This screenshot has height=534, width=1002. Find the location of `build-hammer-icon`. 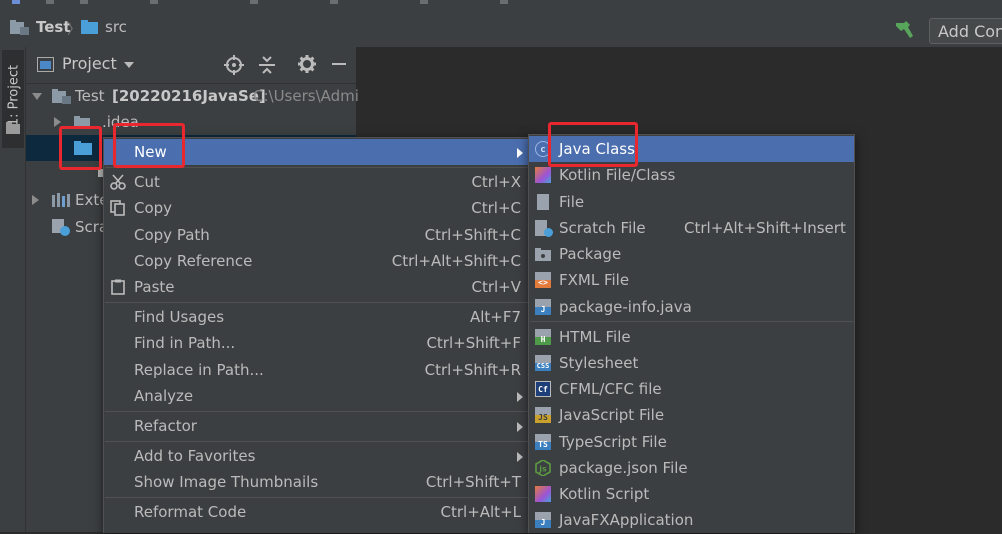

build-hammer-icon is located at coordinates (904, 29).